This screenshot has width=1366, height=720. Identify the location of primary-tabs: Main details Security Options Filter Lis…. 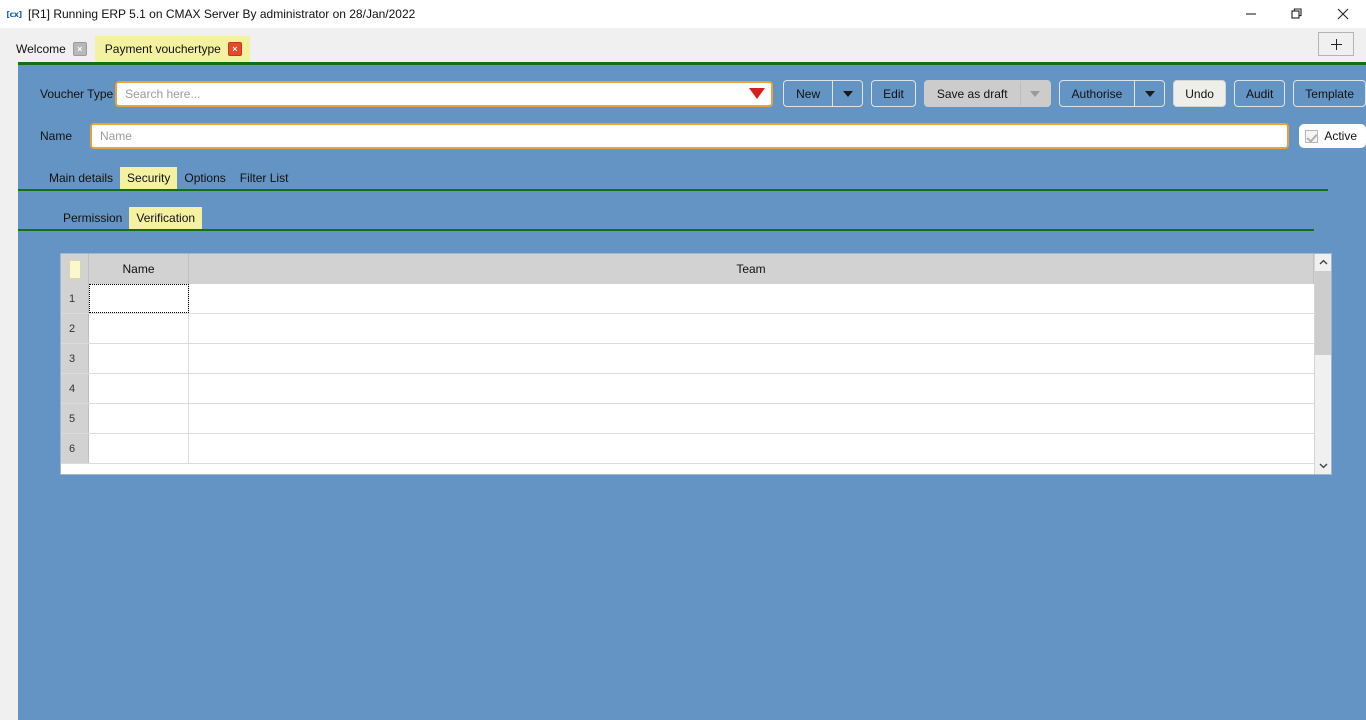
(673, 179).